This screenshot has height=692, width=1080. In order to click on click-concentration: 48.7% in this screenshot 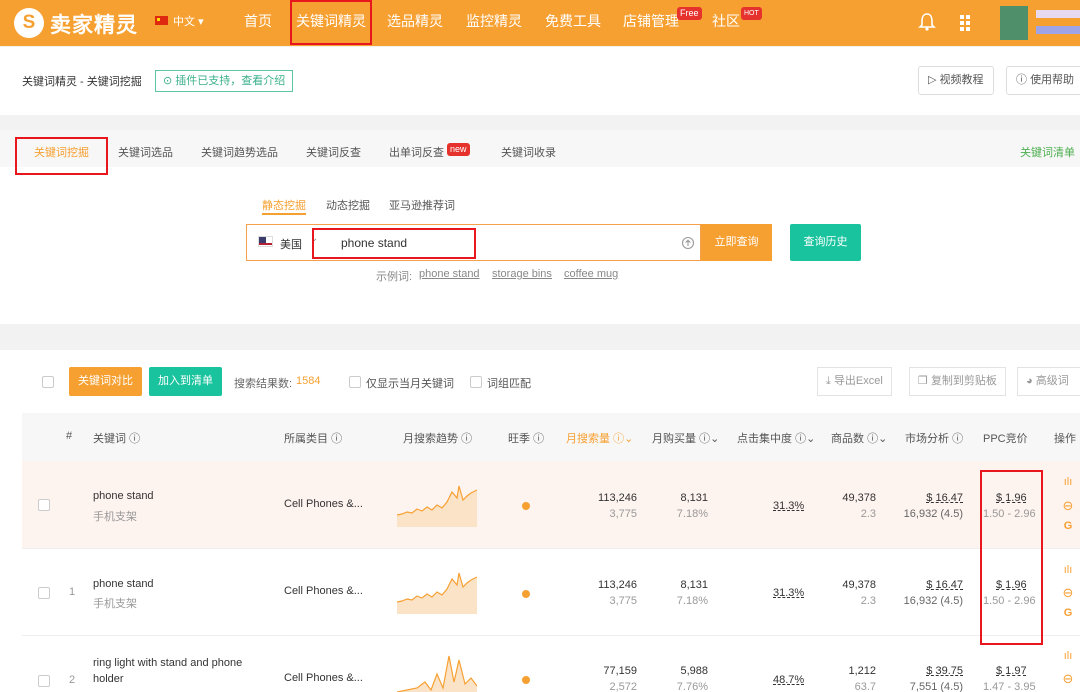, I will do `click(788, 680)`.